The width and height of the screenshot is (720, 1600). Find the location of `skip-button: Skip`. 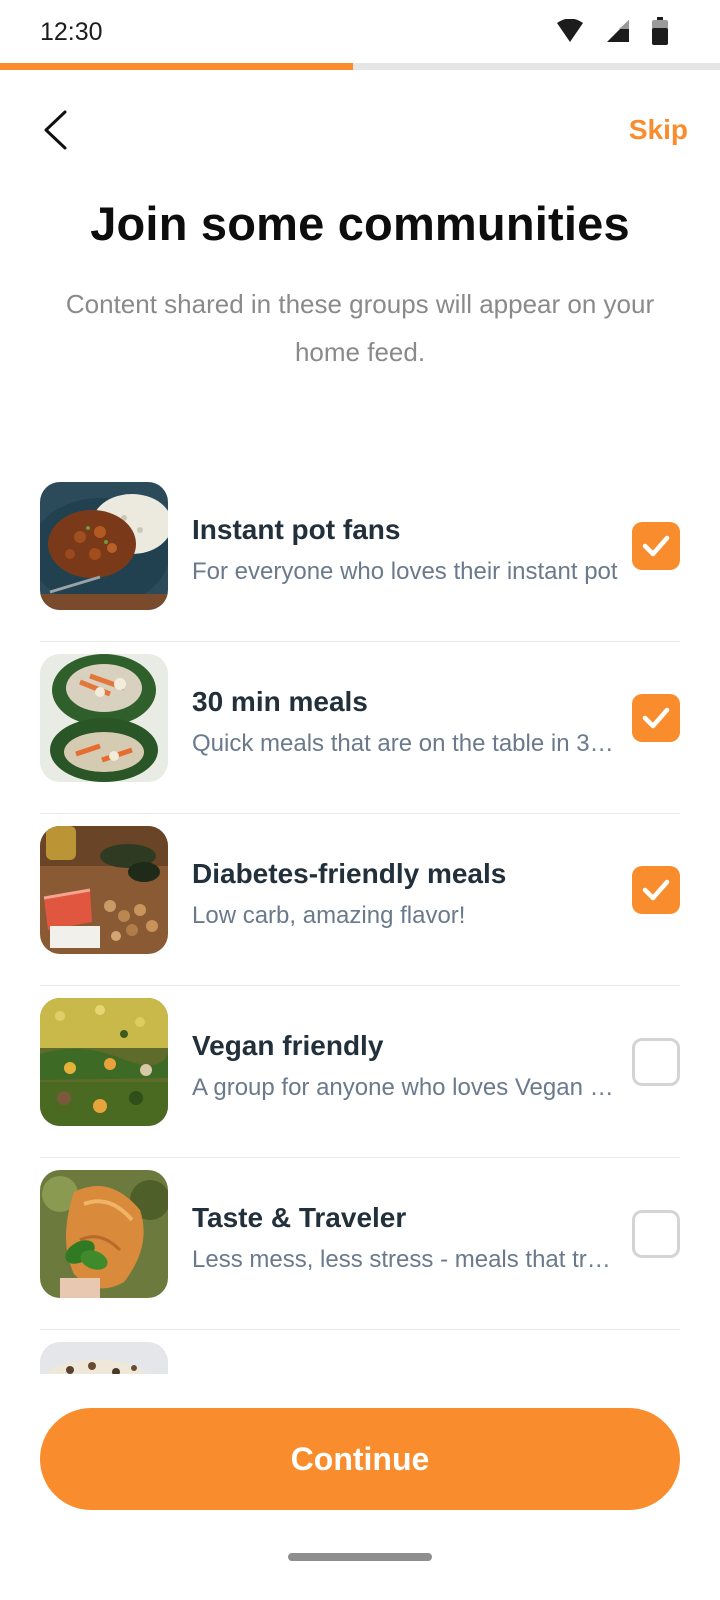

skip-button: Skip is located at coordinates (658, 130).